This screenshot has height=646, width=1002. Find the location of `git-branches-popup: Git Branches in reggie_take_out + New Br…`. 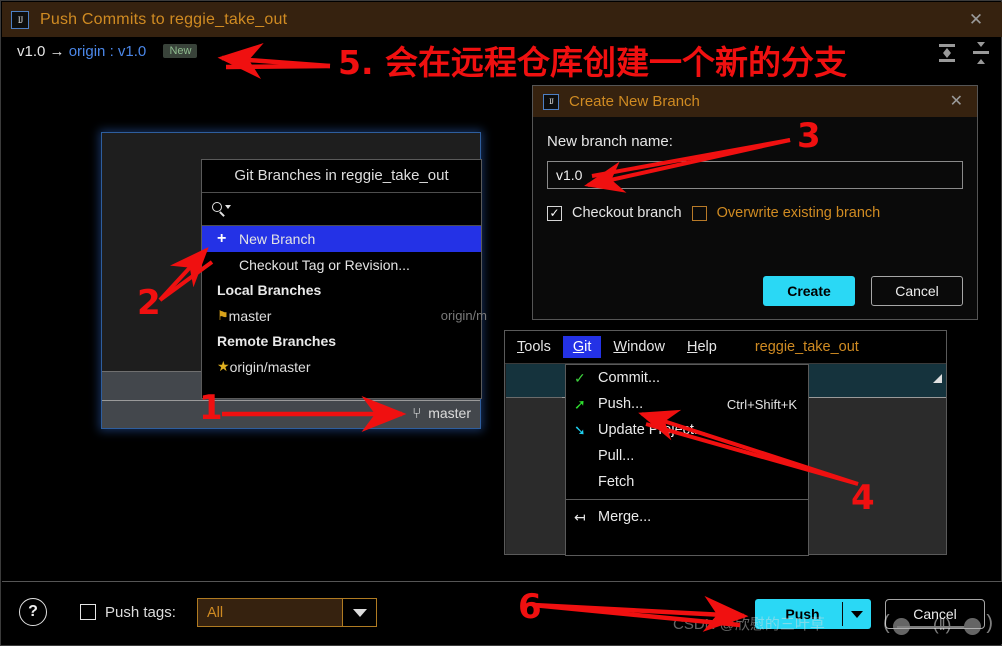

git-branches-popup: Git Branches in reggie_take_out + New Br… is located at coordinates (344, 279).